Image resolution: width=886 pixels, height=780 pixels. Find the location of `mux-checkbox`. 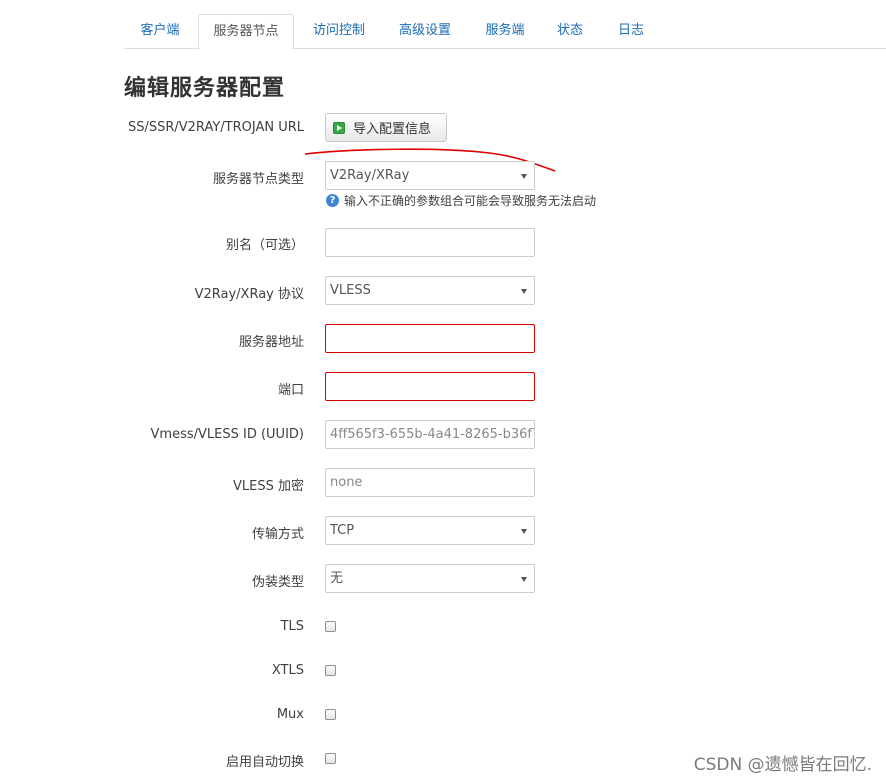

mux-checkbox is located at coordinates (330, 714).